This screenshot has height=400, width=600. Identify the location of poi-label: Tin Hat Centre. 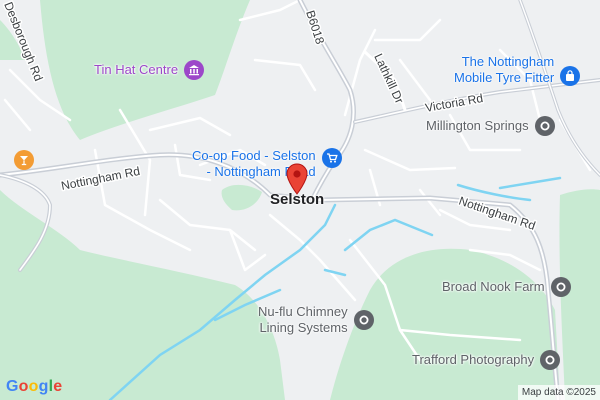
(136, 69).